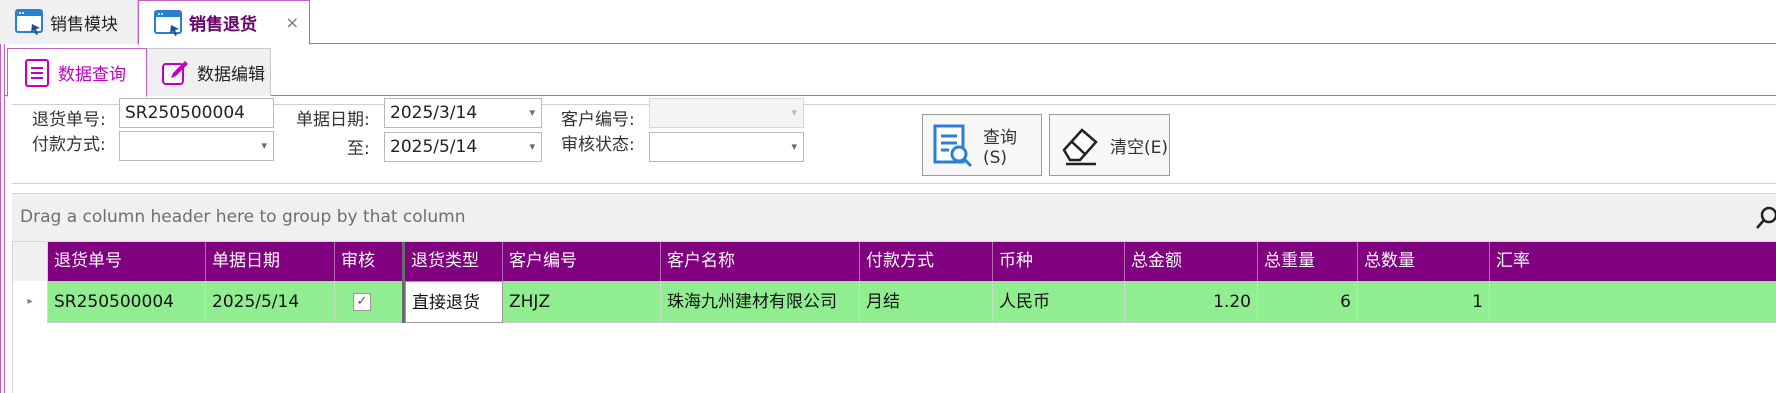 This screenshot has height=393, width=1776. I want to click on column-header-total-qty: 总数量, so click(1424, 261).